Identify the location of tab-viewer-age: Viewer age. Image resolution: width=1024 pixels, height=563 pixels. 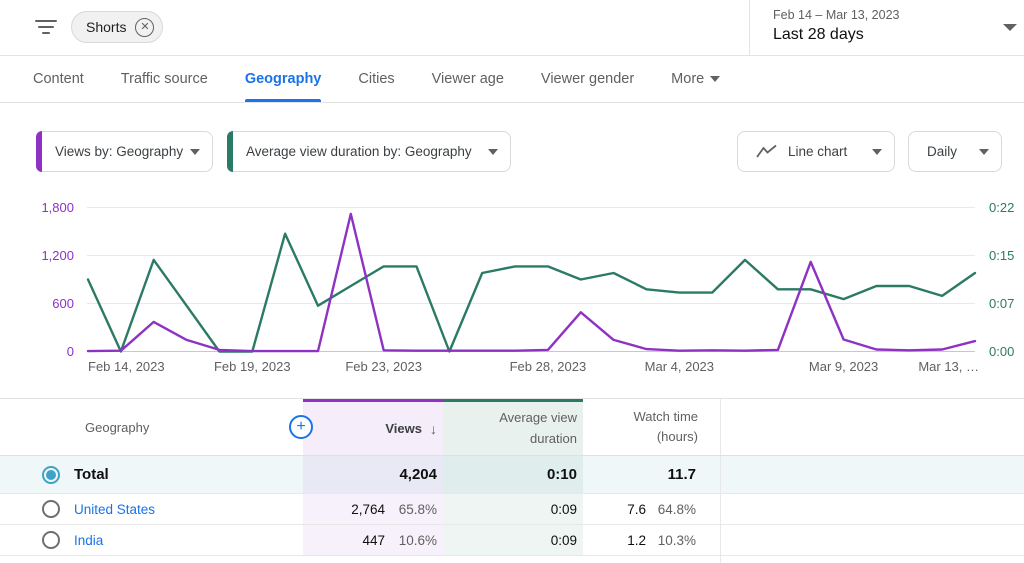
(468, 78).